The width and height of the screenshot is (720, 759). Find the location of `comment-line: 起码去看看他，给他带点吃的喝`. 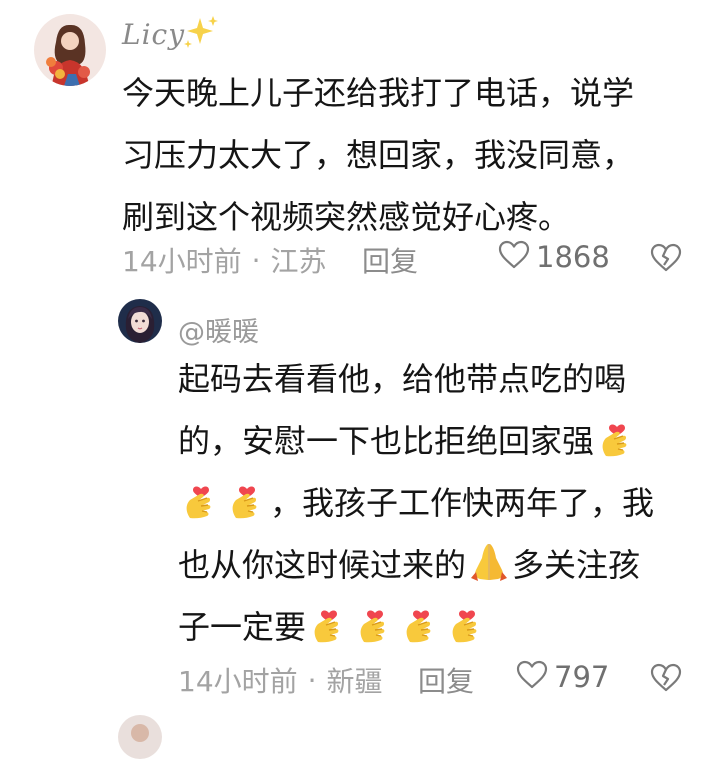

comment-line: 起码去看看他，给他带点吃的喝 is located at coordinates (438, 379).